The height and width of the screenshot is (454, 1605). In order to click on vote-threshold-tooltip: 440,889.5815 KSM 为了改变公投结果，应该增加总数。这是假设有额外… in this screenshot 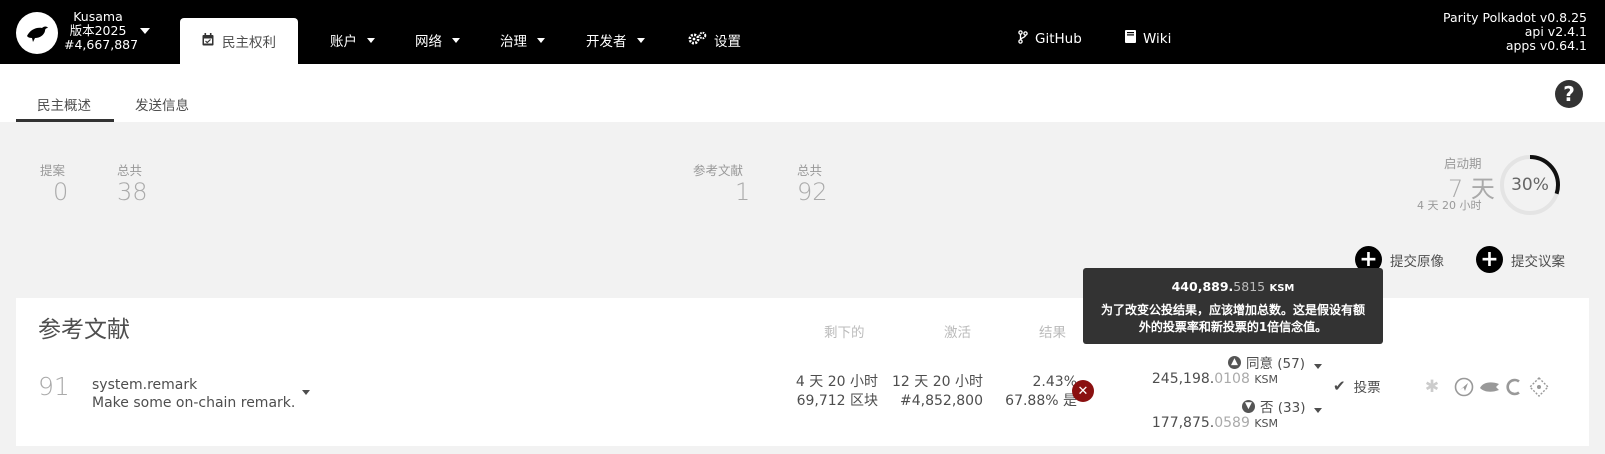, I will do `click(1233, 306)`.